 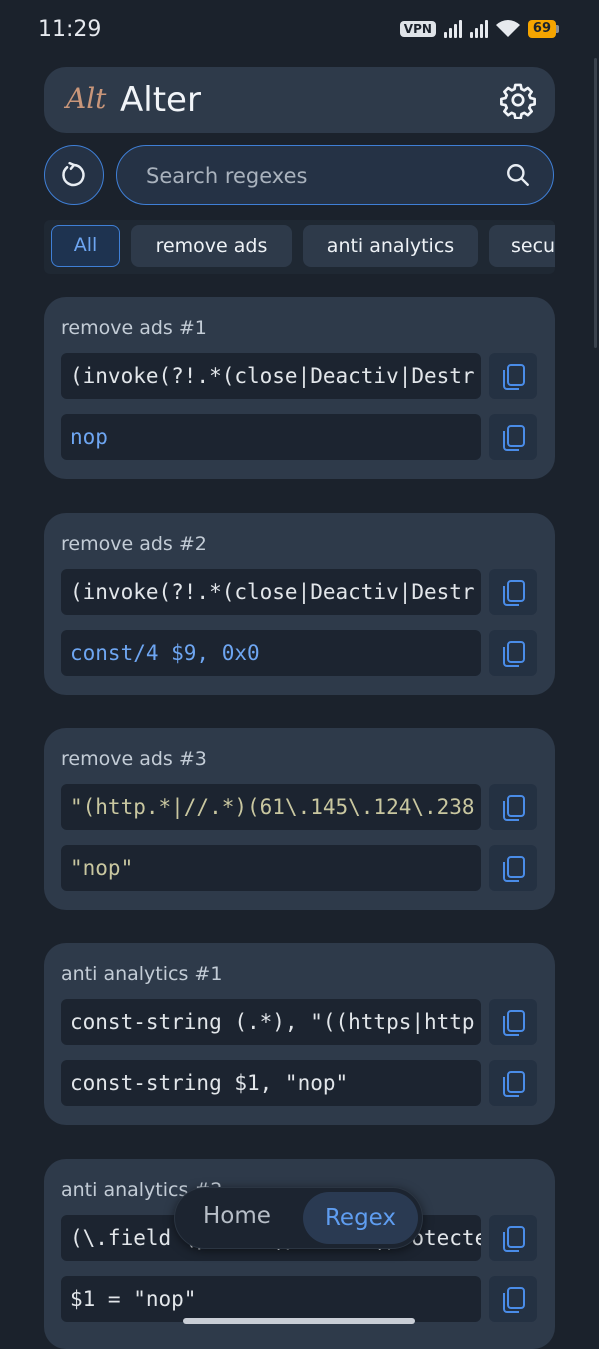 I want to click on status-bar: 11:29 VPN 69, so click(x=299, y=30).